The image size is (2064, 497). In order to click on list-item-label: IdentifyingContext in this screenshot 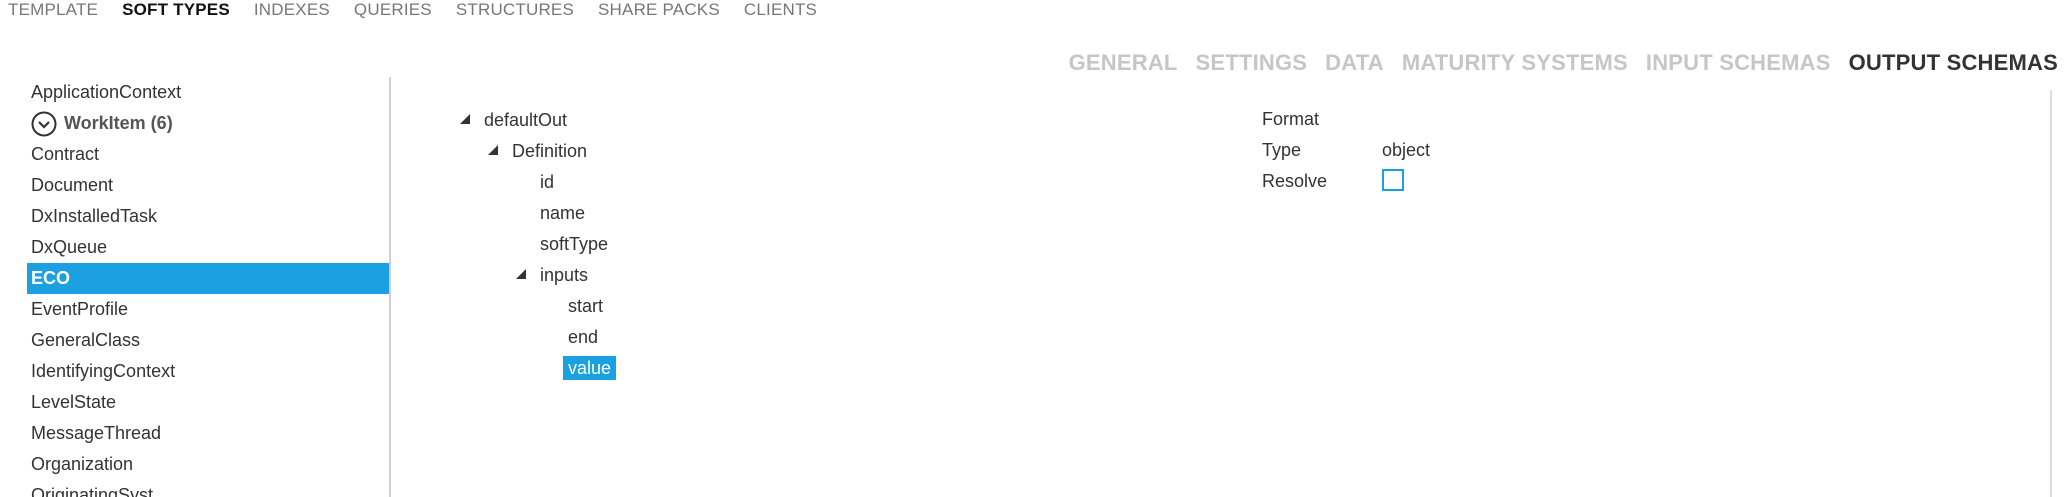, I will do `click(103, 371)`.